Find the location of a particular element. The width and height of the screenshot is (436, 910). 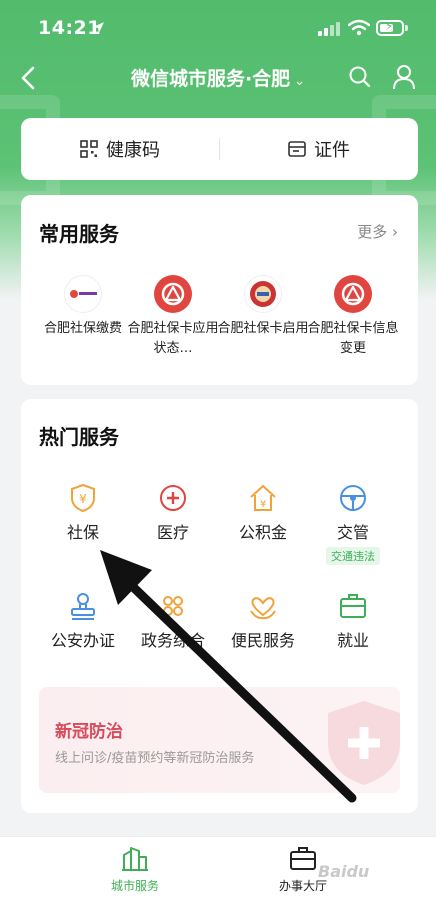

social-pay-logo-icon is located at coordinates (83, 294).